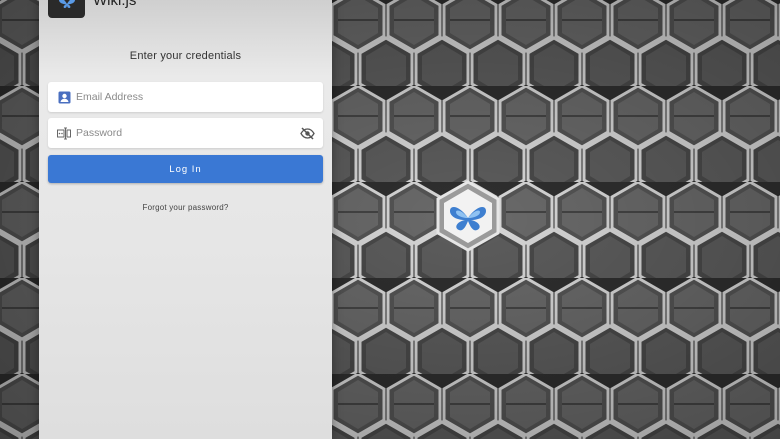 The width and height of the screenshot is (780, 439). I want to click on login-subtitle: Enter your credentials, so click(185, 56).